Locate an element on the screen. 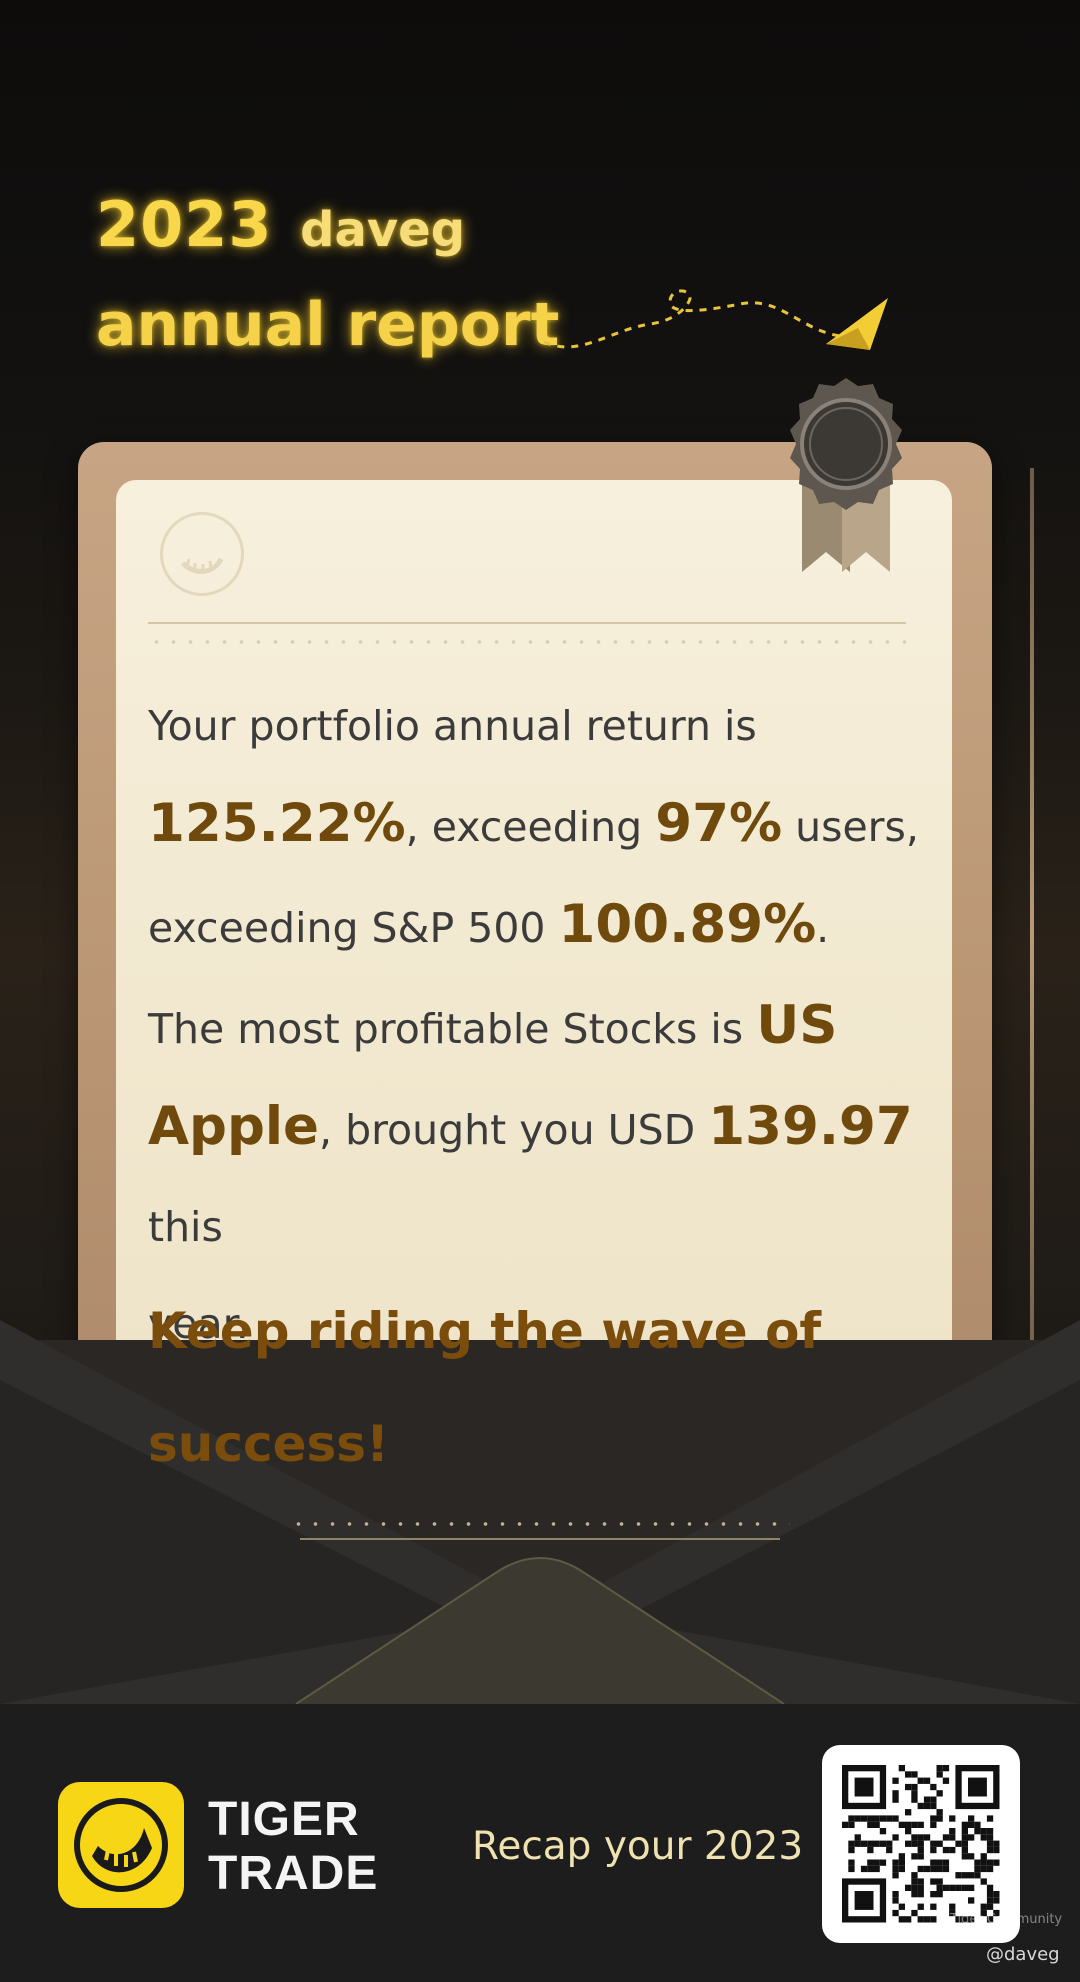 The height and width of the screenshot is (1982, 1080). report-year: 2023 is located at coordinates (184, 224).